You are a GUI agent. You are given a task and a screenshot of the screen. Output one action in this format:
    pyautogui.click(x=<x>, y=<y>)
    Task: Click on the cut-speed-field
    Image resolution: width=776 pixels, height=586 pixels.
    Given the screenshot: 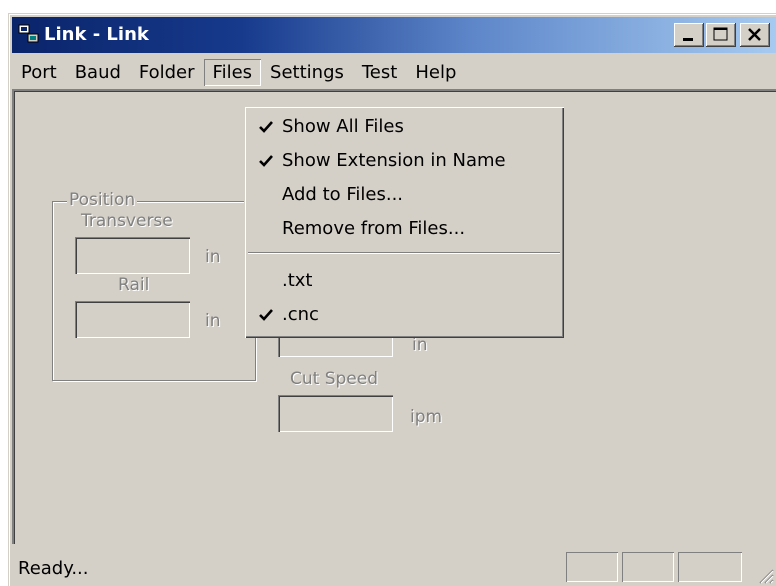 What is the action you would take?
    pyautogui.click(x=335, y=413)
    